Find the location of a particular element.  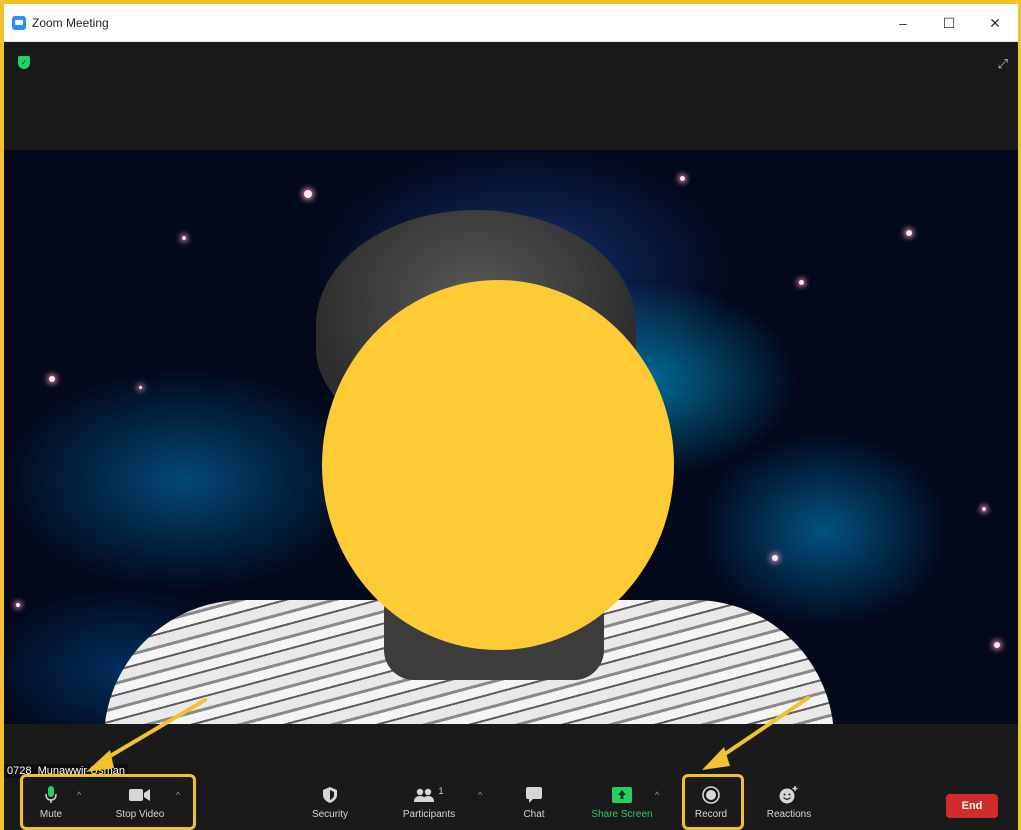

people-icon: 1 is located at coordinates (429, 795).